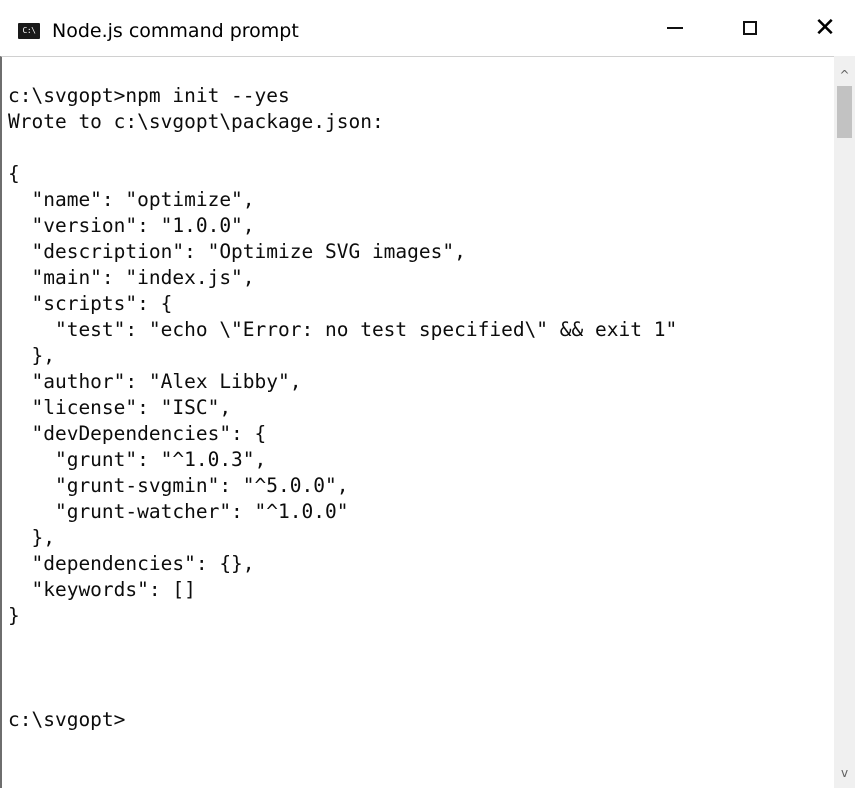 The height and width of the screenshot is (788, 855). Describe the element at coordinates (14, 173) in the screenshot. I see `console-line: {` at that location.